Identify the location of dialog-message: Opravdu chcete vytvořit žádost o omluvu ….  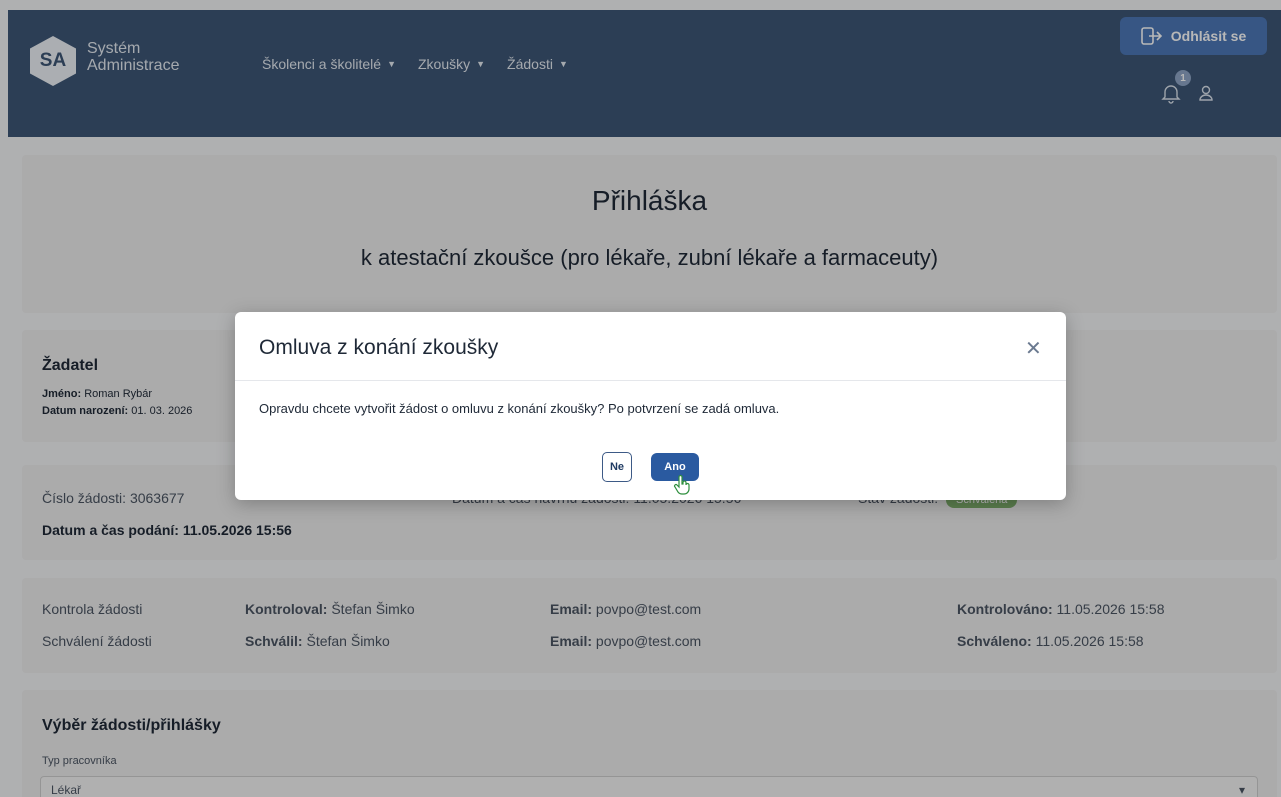
(519, 408).